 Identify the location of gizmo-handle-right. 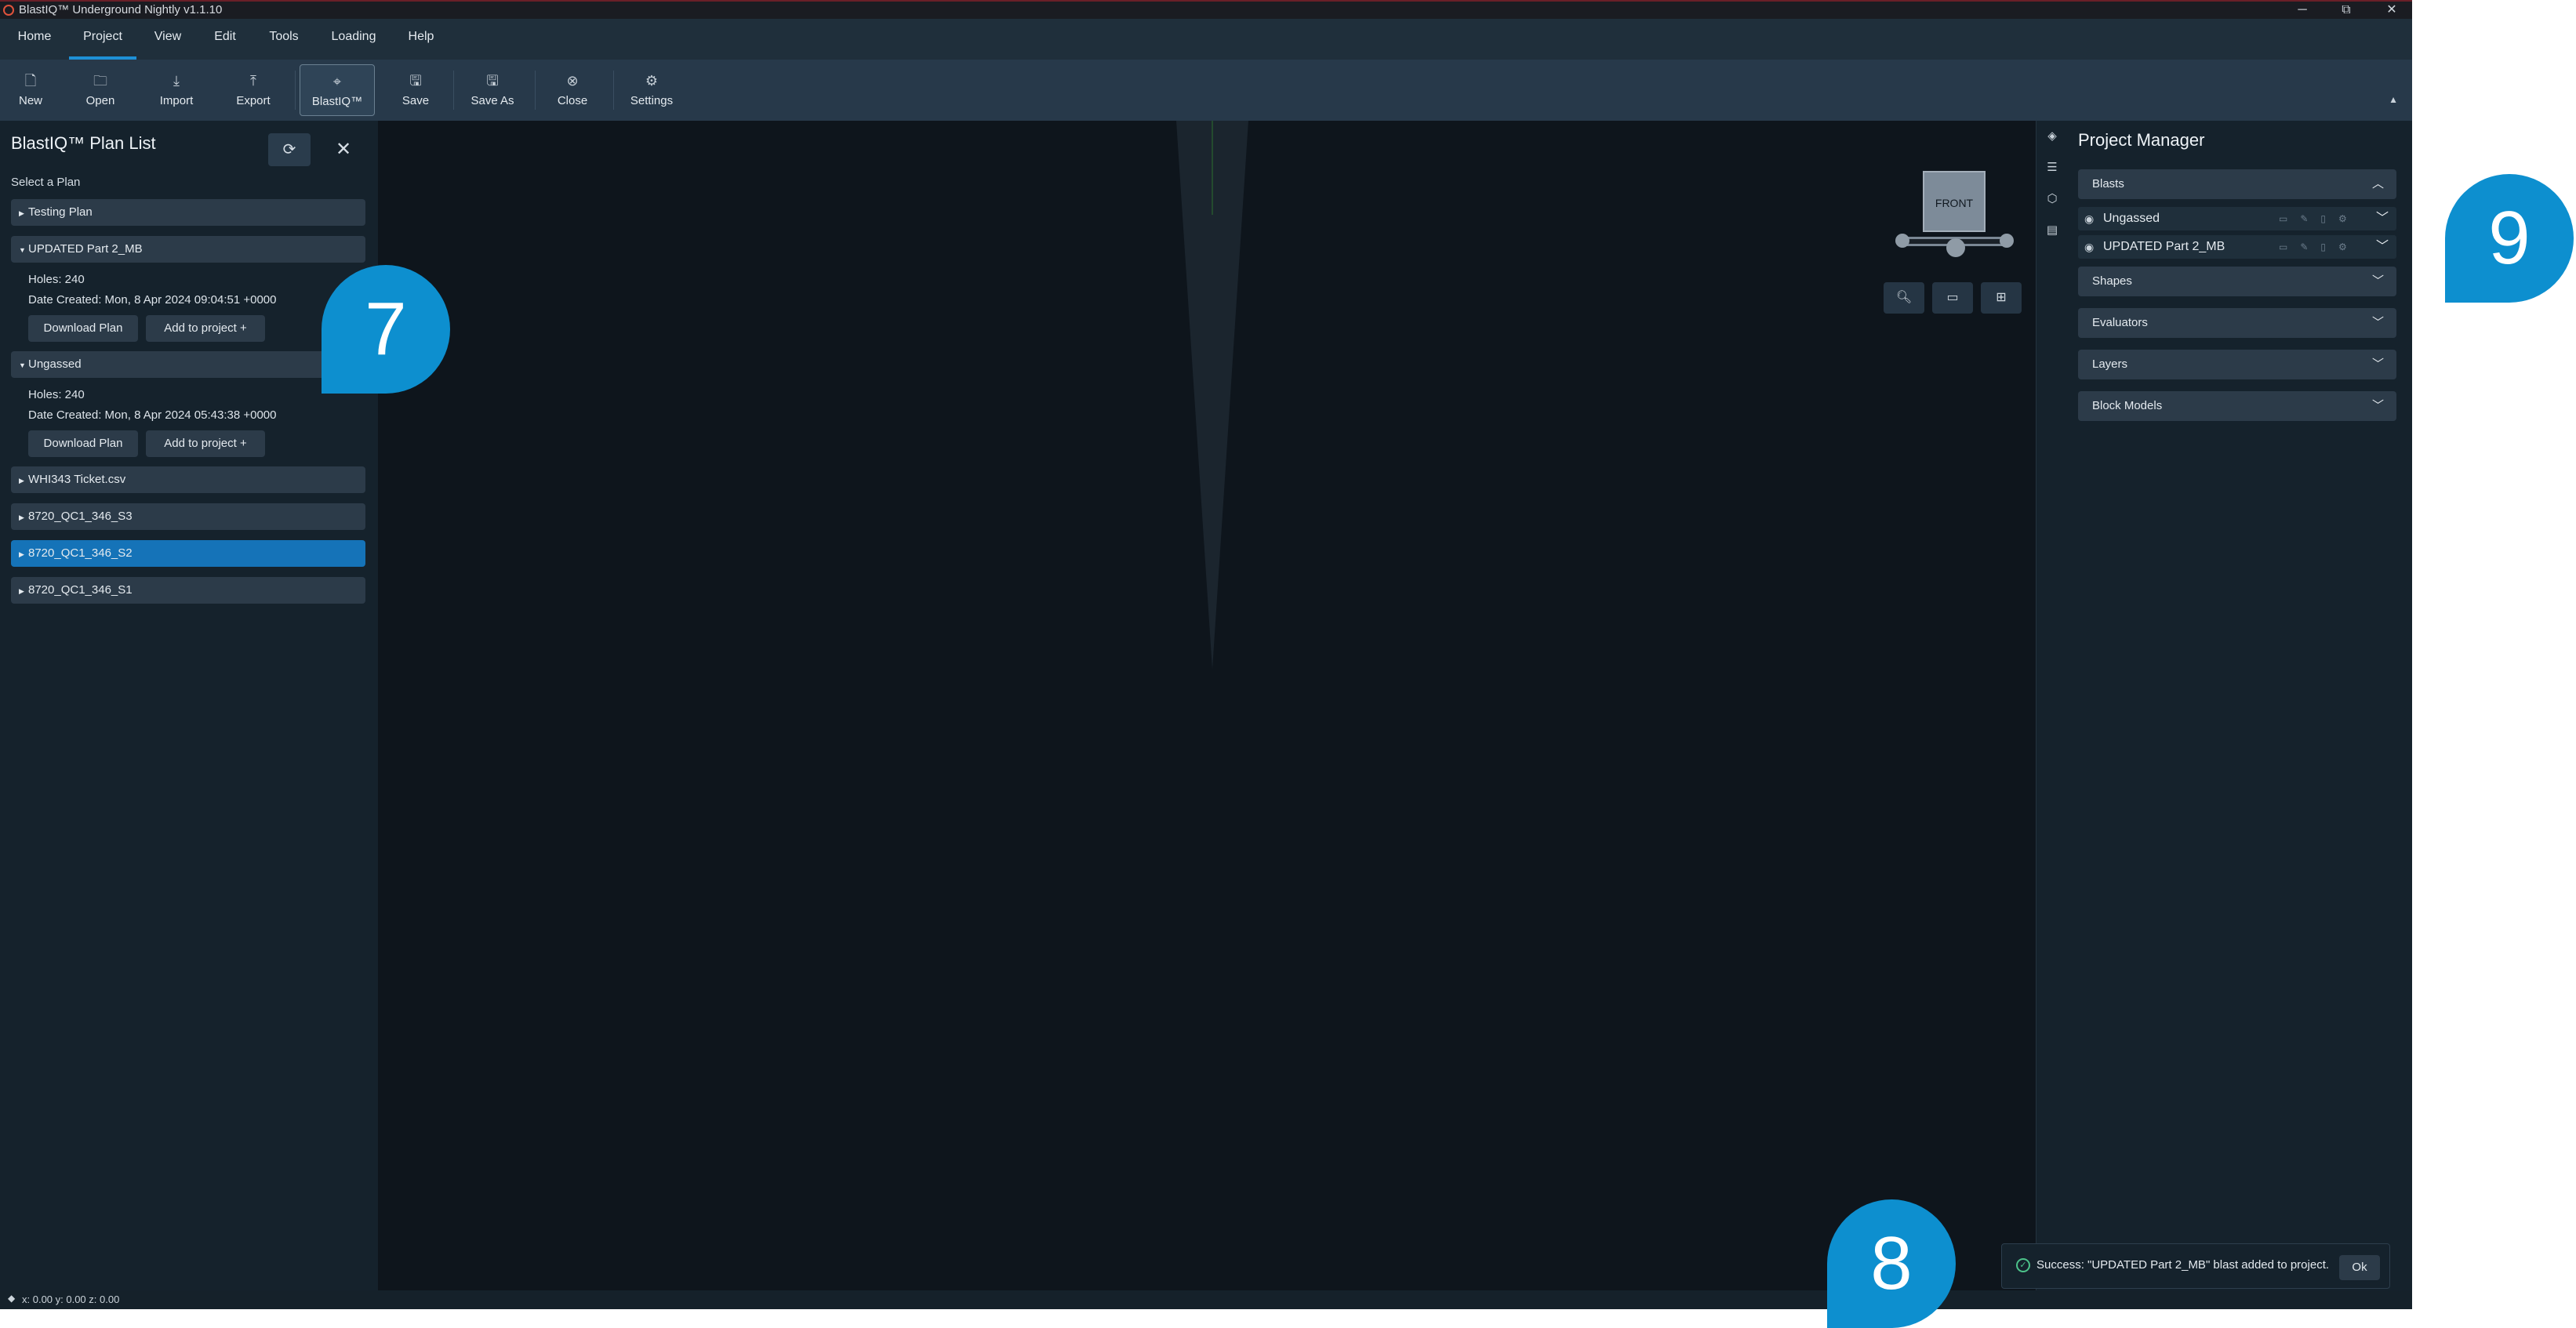
(2007, 241).